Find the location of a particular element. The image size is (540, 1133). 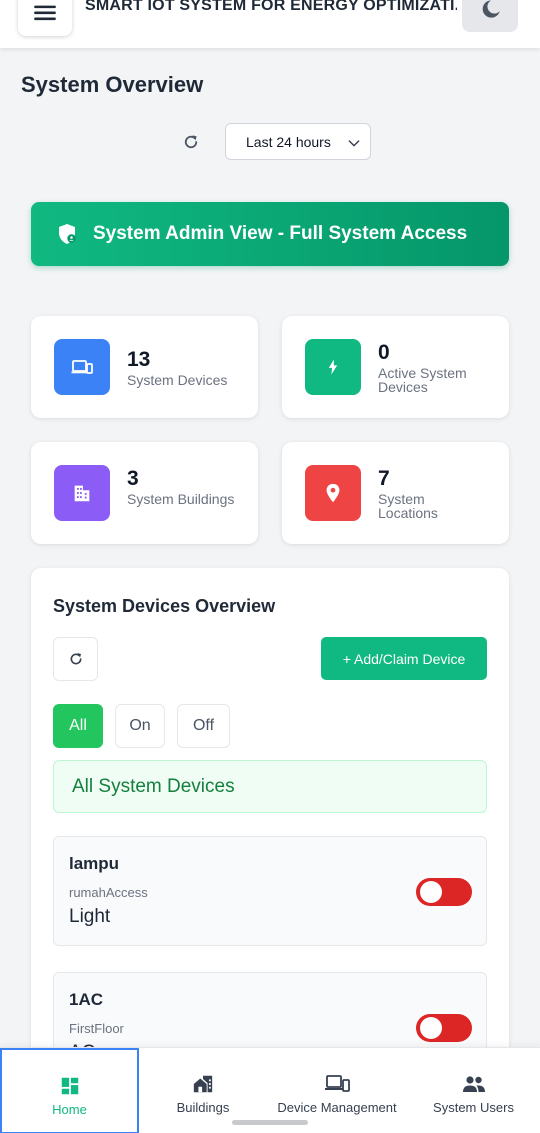

refresh-devices-button is located at coordinates (75, 659).